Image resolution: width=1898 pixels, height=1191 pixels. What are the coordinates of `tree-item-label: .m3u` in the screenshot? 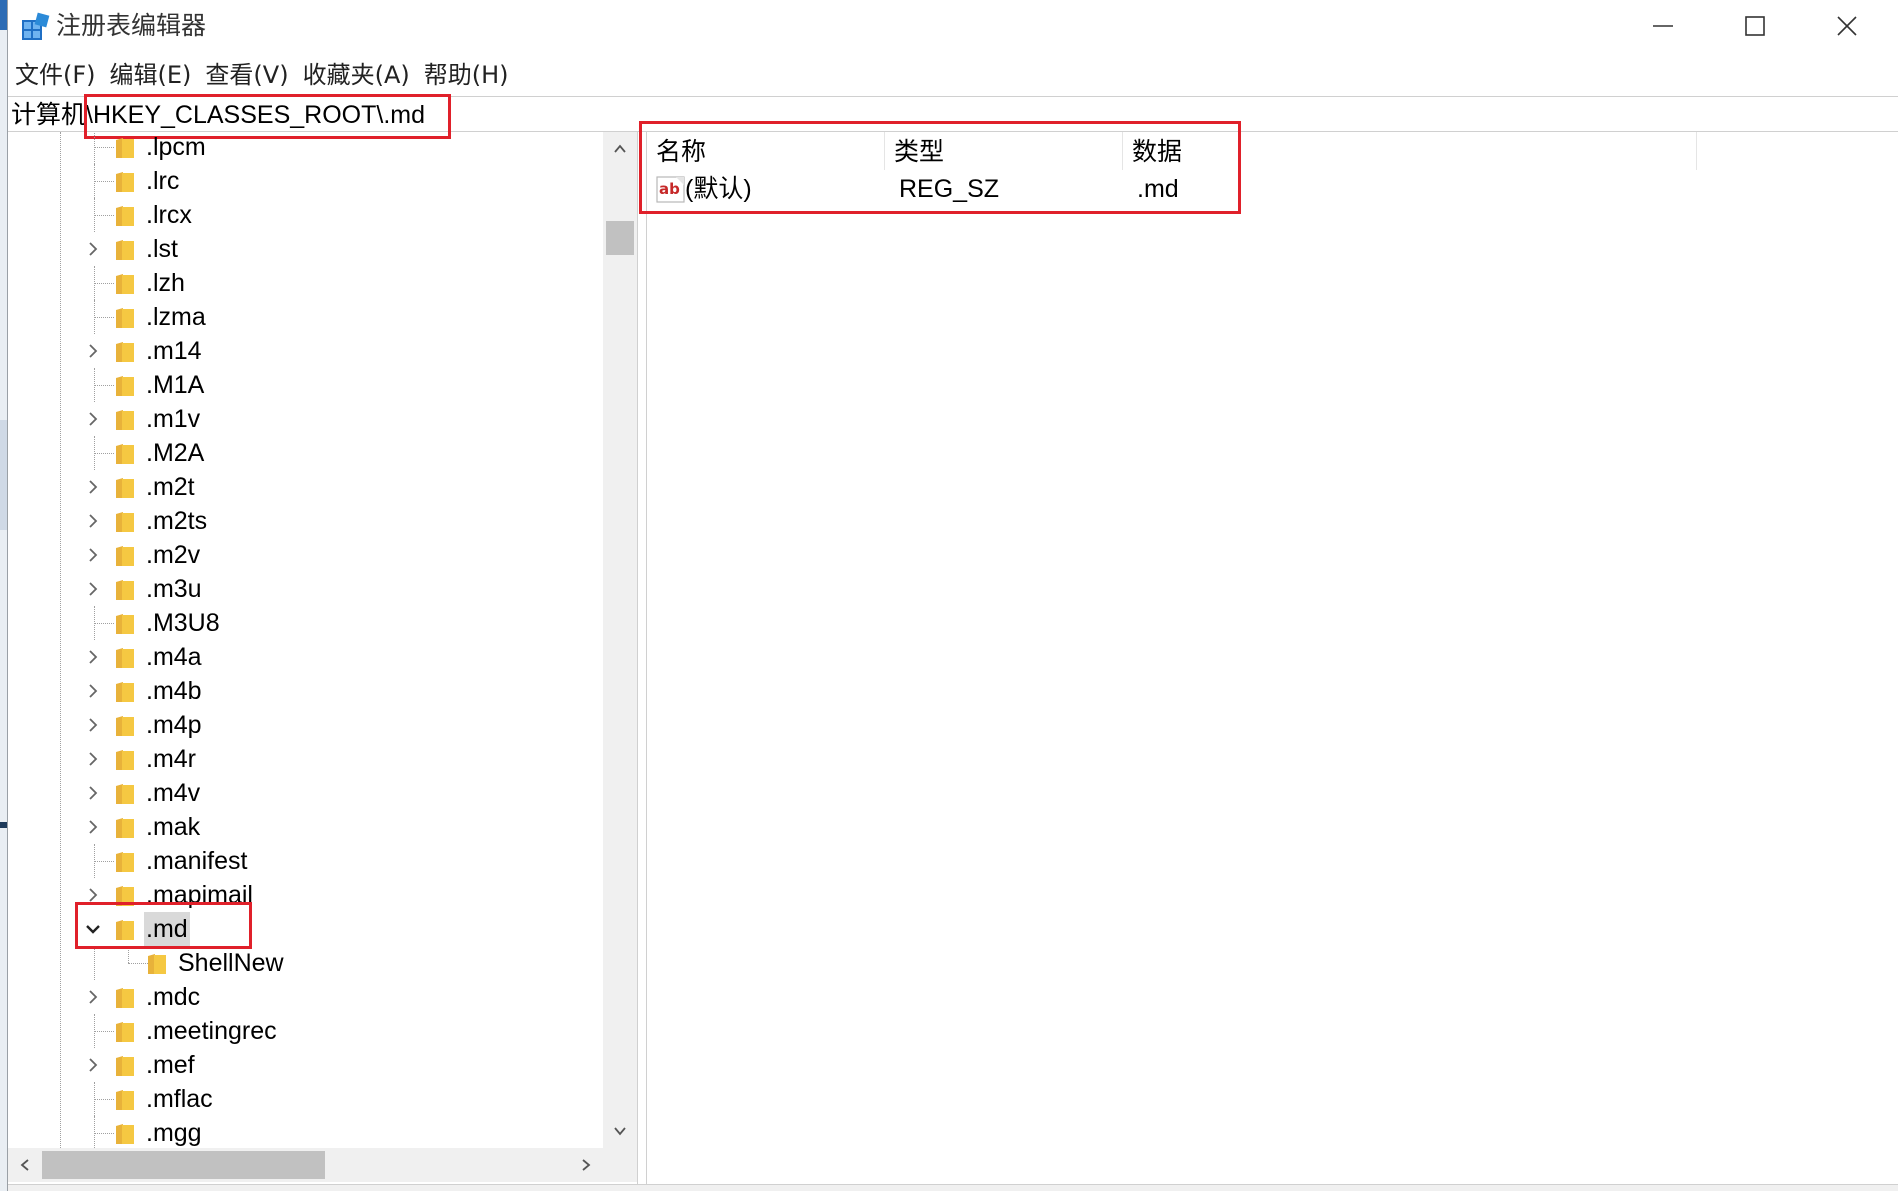 It's located at (174, 589).